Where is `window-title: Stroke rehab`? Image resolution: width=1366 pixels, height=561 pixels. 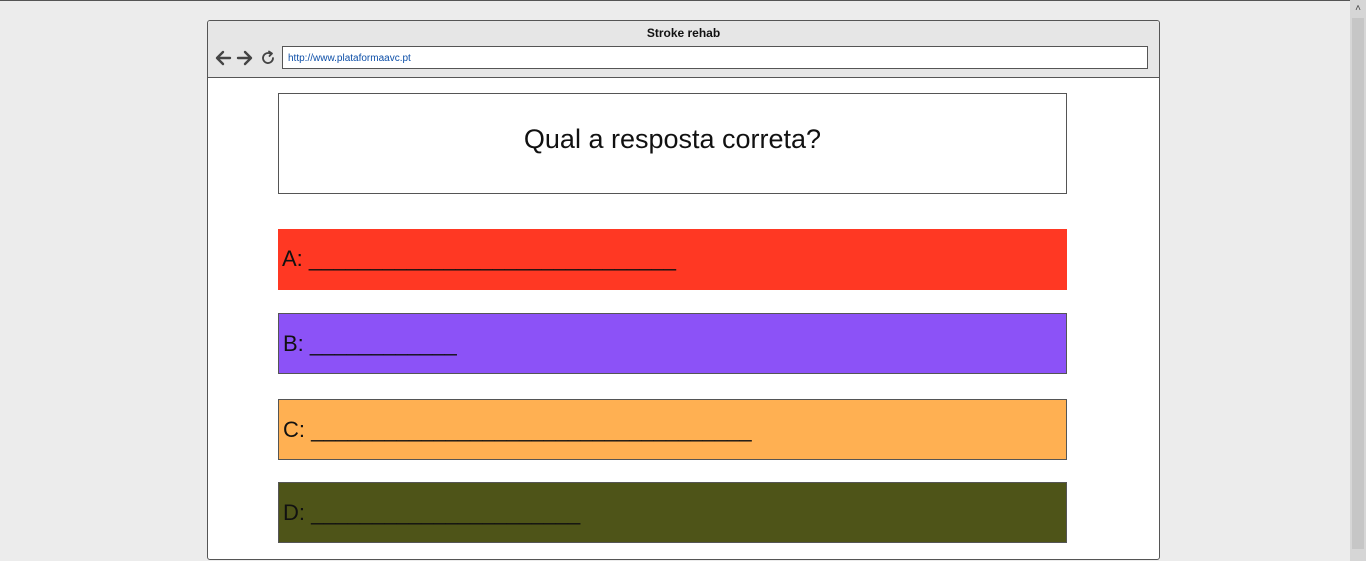 window-title: Stroke rehab is located at coordinates (683, 33).